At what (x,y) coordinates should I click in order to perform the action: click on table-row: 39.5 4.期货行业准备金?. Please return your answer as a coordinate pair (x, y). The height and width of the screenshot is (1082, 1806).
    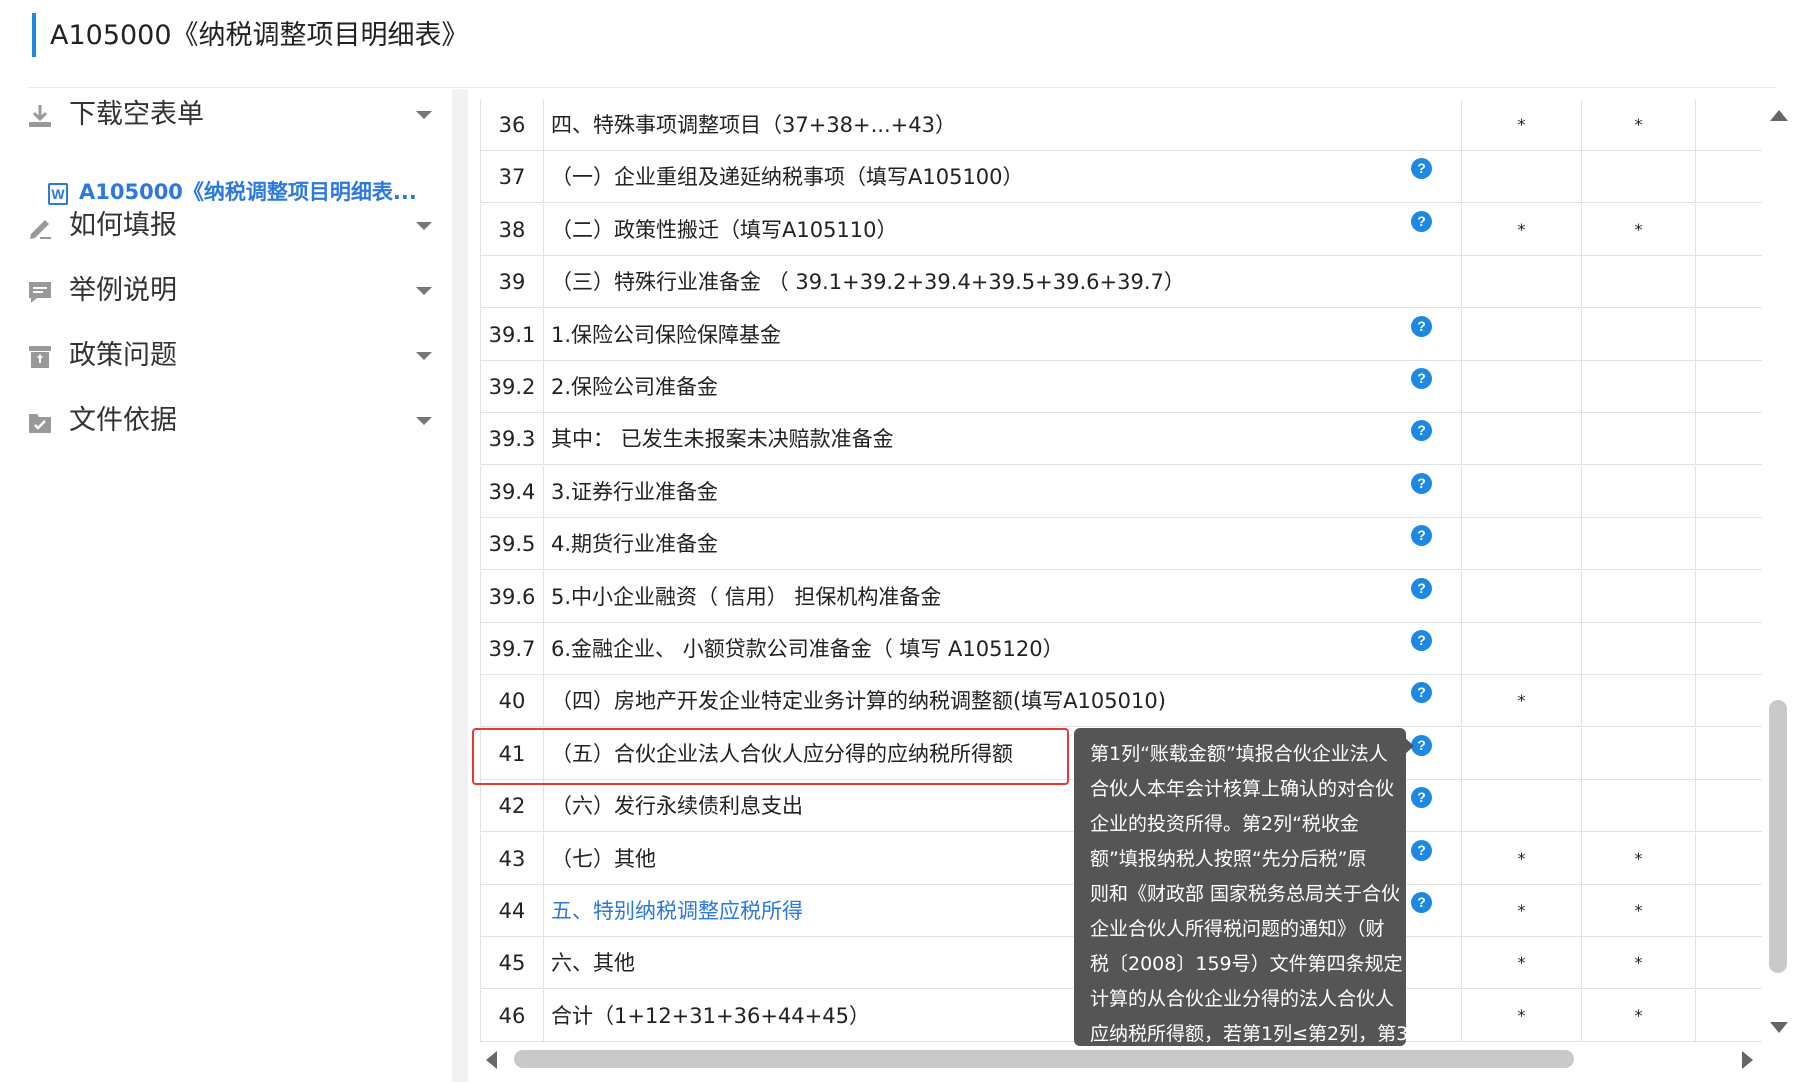
    Looking at the image, I should click on (1121, 544).